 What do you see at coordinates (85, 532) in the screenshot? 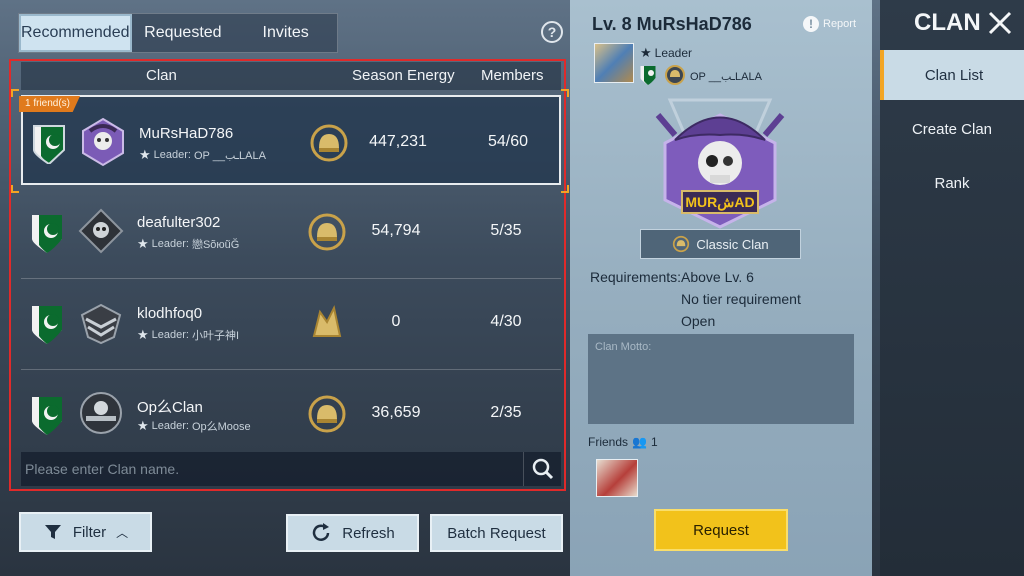
I see `filter-button: Filter ︿` at bounding box center [85, 532].